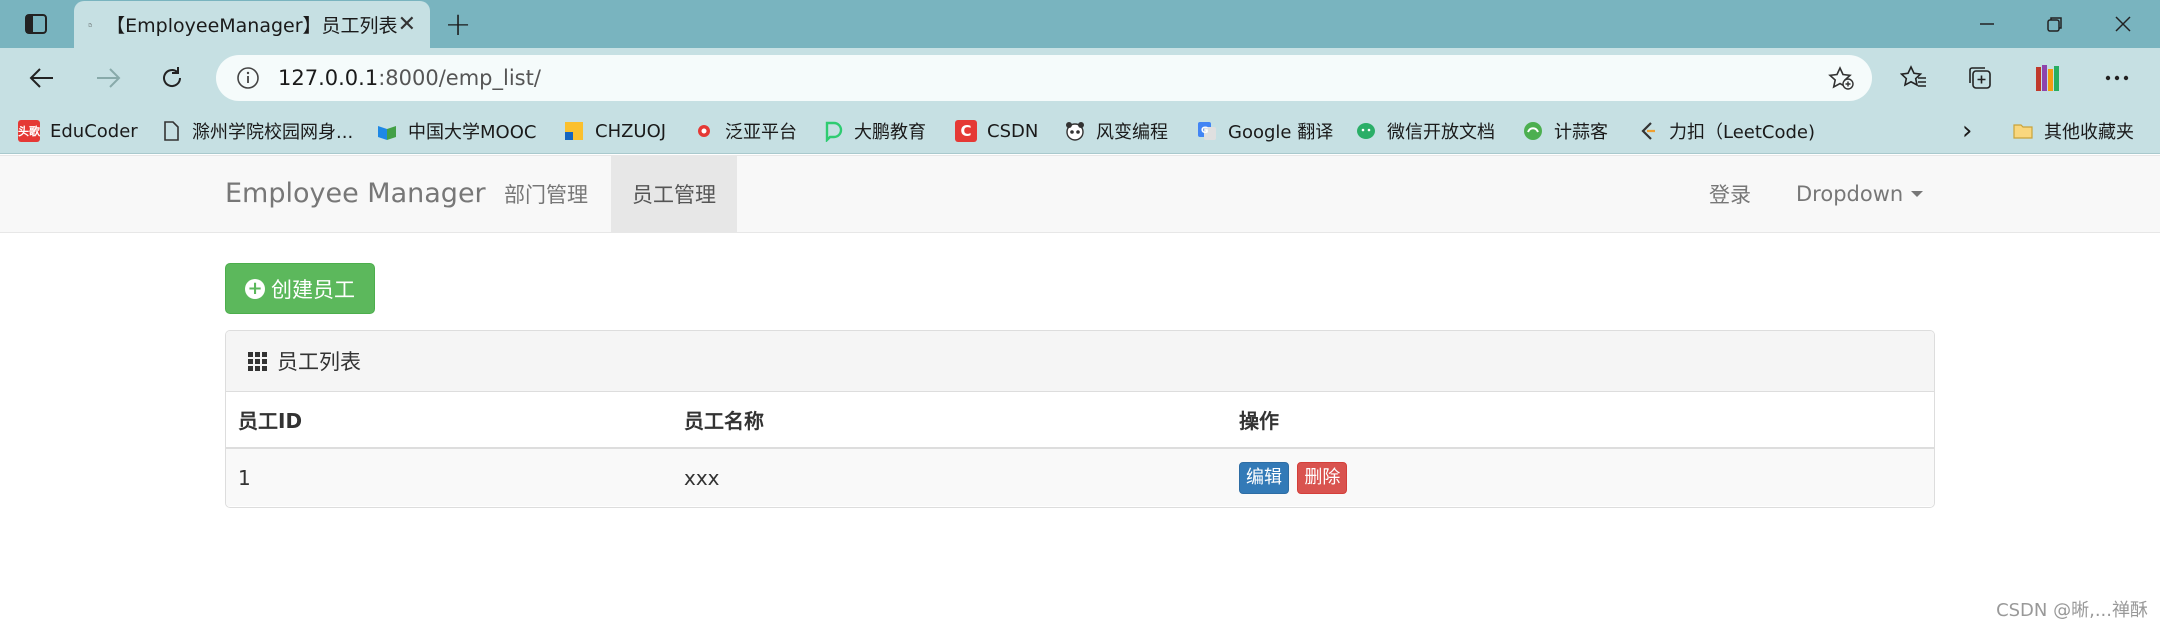 Image resolution: width=2160 pixels, height=627 pixels. What do you see at coordinates (949, 477) in the screenshot?
I see `cell-name: xxx` at bounding box center [949, 477].